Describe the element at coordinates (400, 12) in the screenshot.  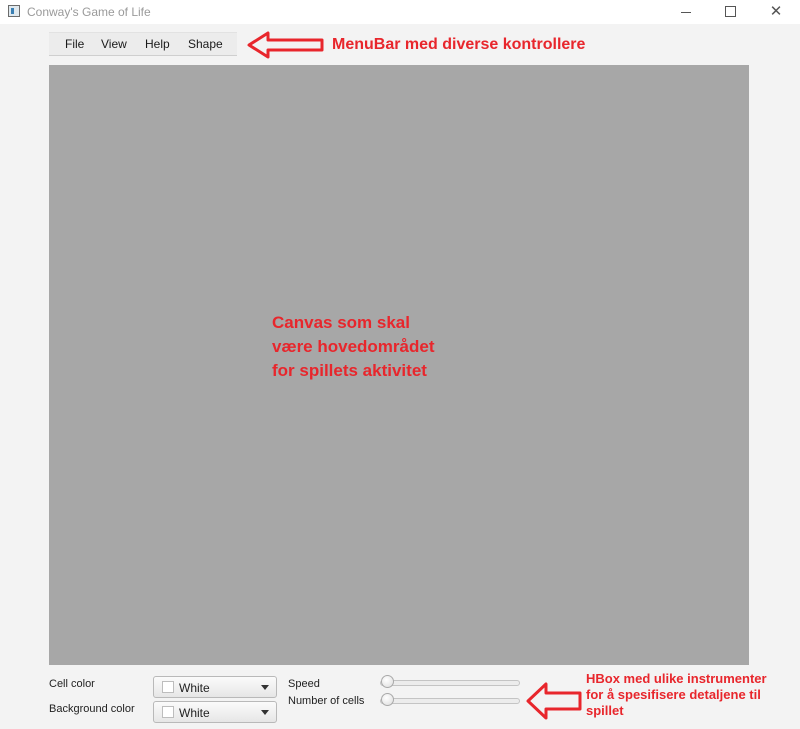
I see `title-bar: Conway's Game of Life ✕` at that location.